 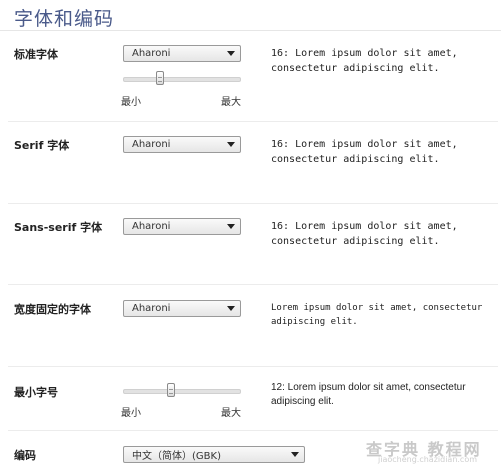 I want to click on encoding-select: 中文（简体）(GBK), so click(x=214, y=454).